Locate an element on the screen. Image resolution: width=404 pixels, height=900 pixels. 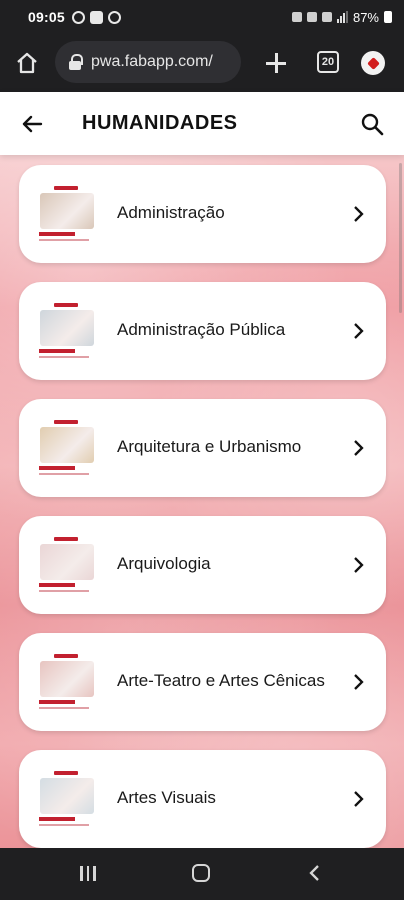
home-button-icon is located at coordinates (201, 873).